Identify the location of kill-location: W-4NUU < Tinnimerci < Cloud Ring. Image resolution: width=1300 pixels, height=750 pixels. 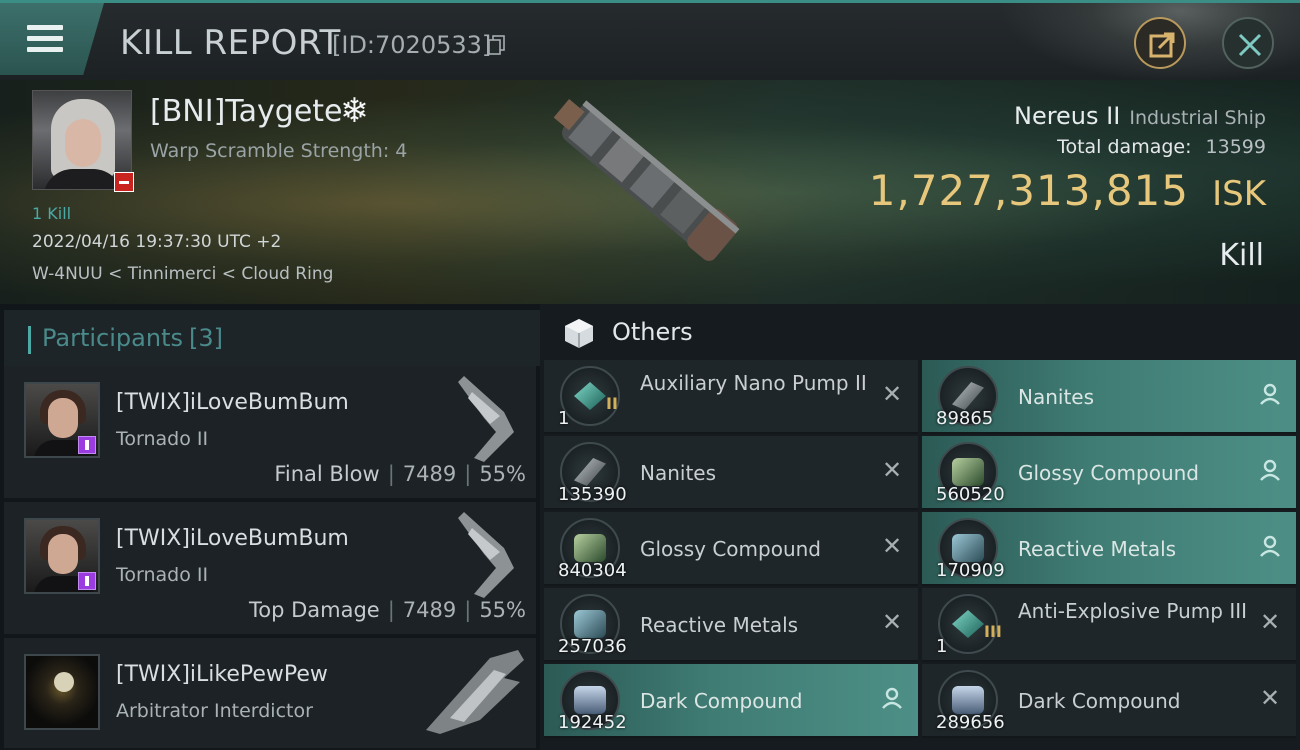
(182, 274).